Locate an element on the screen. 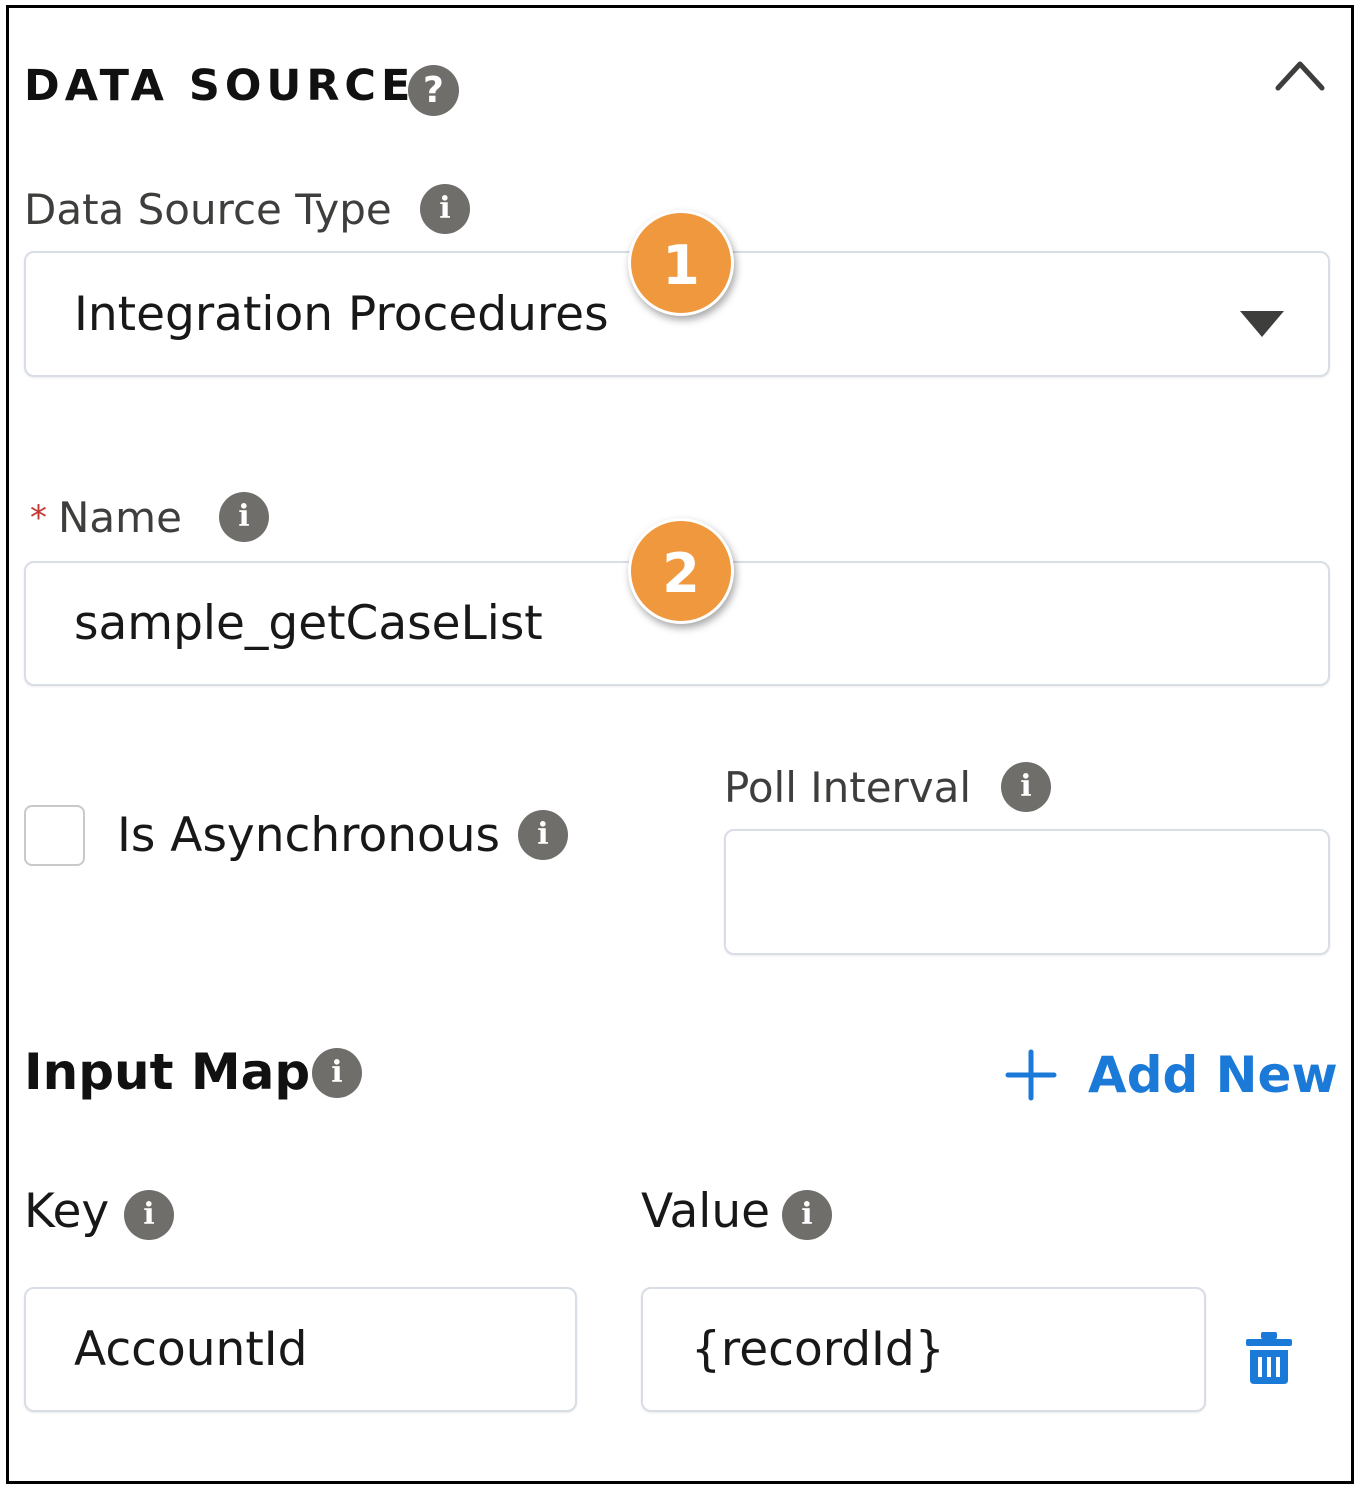  key-info-icon: i is located at coordinates (149, 1215).